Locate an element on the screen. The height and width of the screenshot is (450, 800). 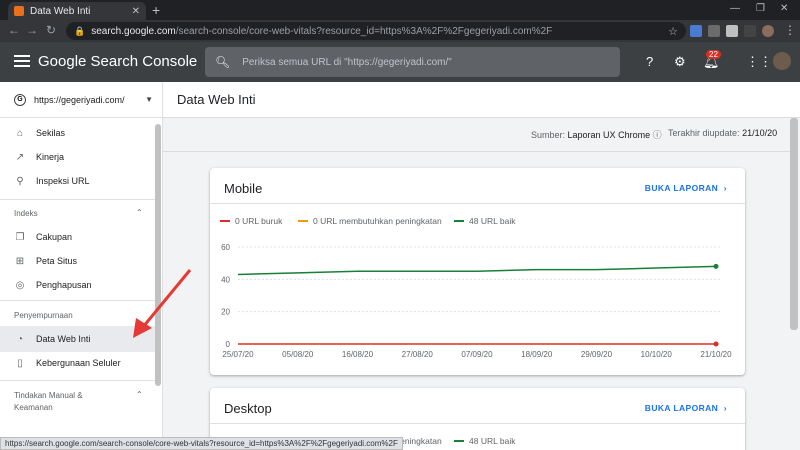
sidebar-item-label: Data Web Inti is located at coordinates (63, 339).